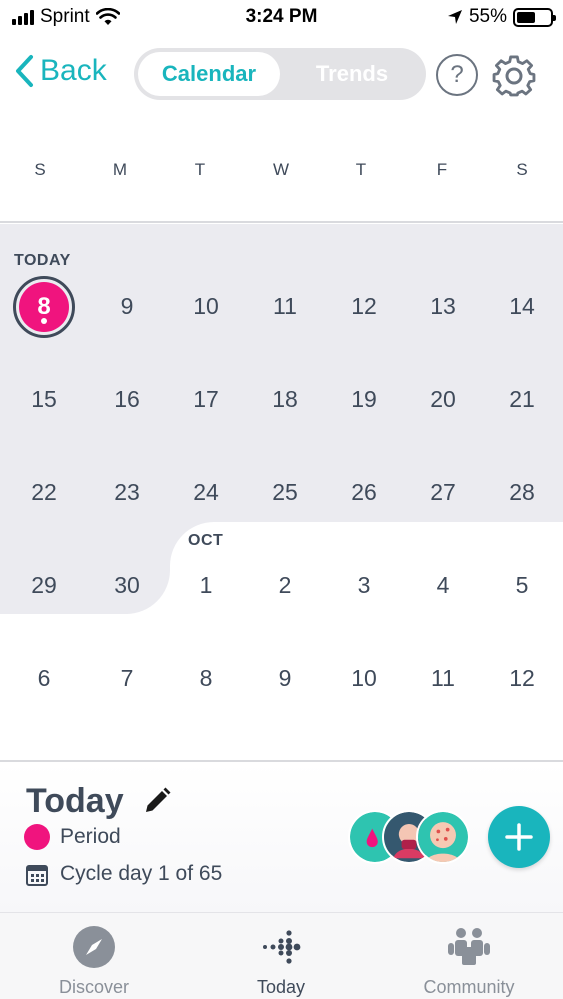 Image resolution: width=563 pixels, height=999 pixels. I want to click on view-switcher: Calendar Trends, so click(280, 74).